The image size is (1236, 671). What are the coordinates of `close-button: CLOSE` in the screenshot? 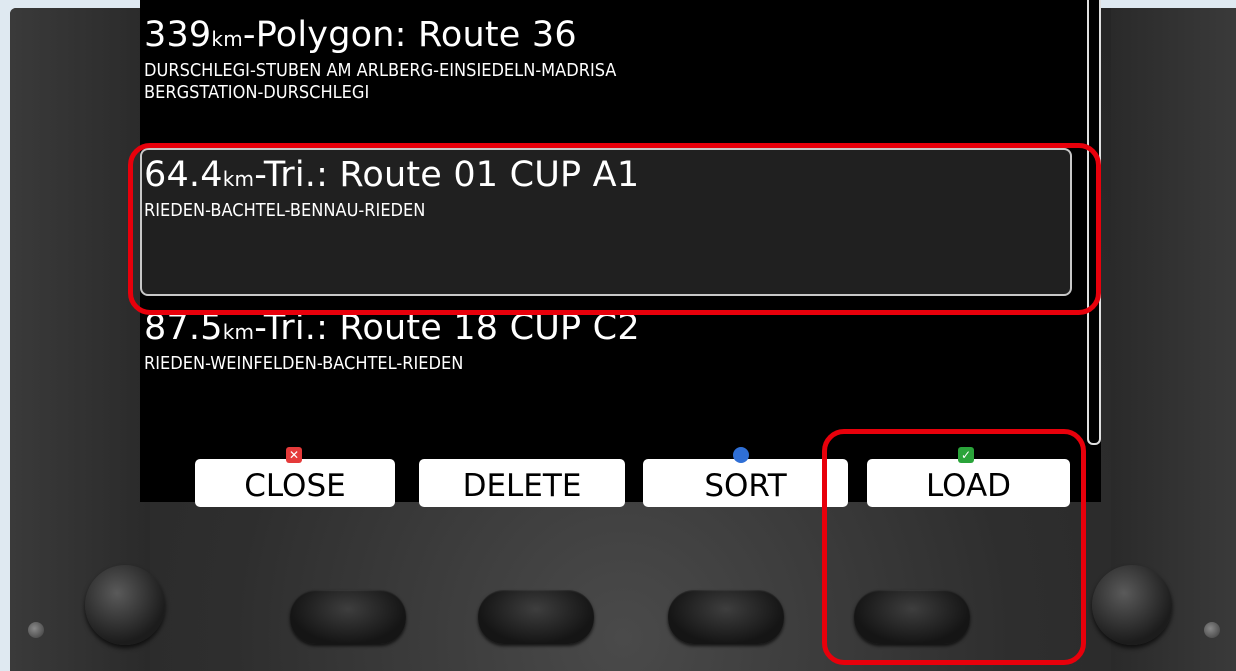 It's located at (295, 483).